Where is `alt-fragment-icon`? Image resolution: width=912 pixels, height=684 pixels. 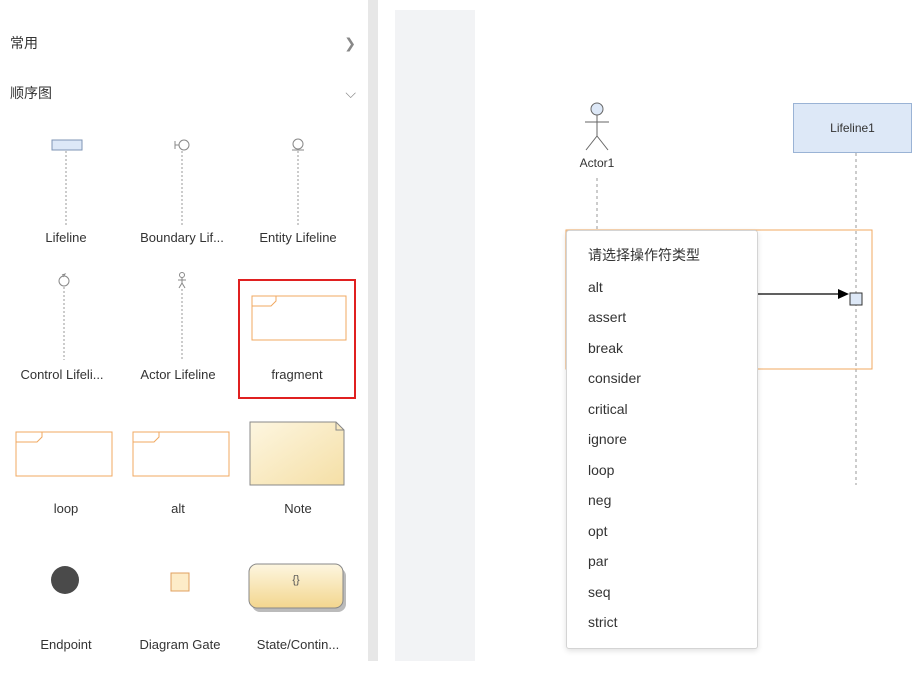
alt-fragment-icon is located at coordinates (181, 454).